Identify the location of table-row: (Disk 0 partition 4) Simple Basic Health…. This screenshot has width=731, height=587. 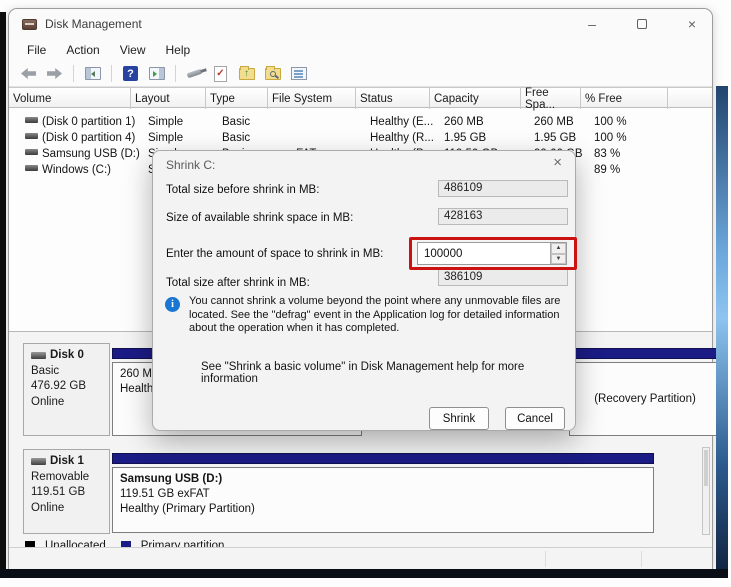
(360, 139).